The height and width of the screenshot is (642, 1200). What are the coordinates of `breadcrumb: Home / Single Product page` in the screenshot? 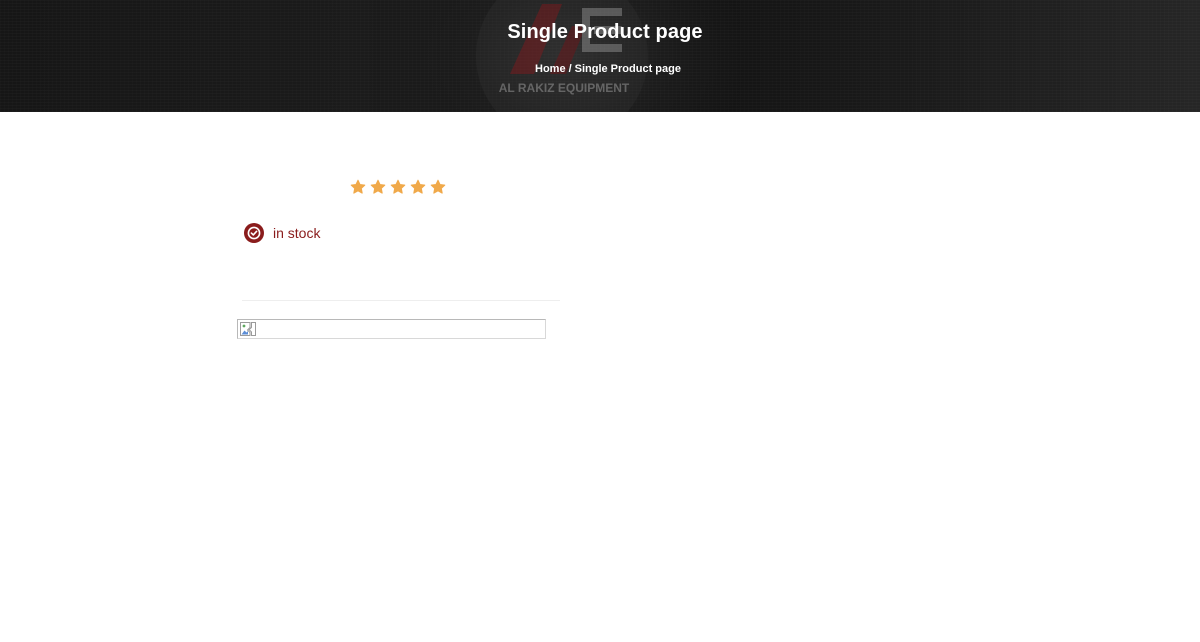 It's located at (600, 69).